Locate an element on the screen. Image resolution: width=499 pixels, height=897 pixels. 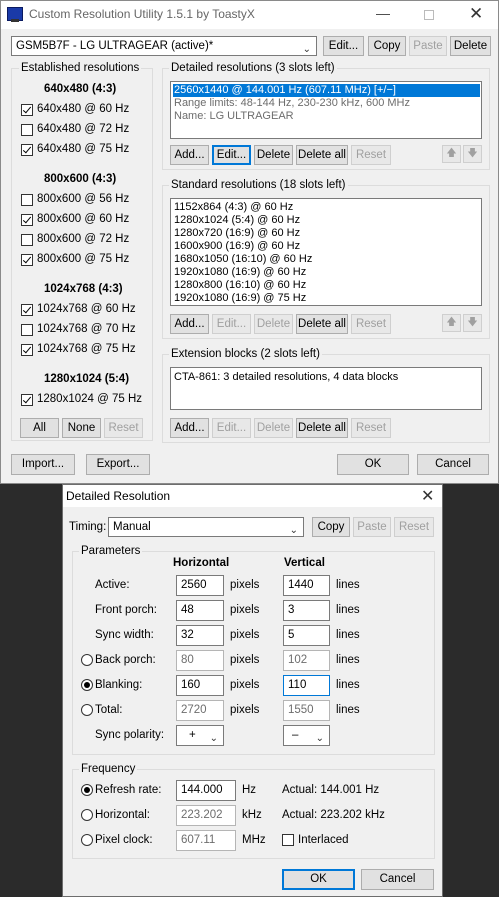
blanking-radio is located at coordinates (87, 685).